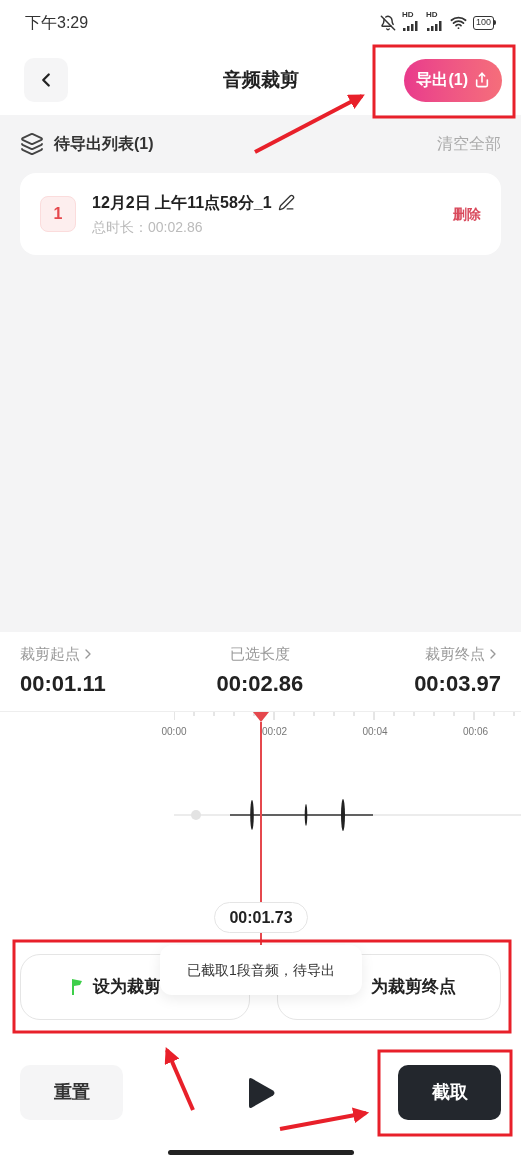  I want to click on selected-length-value: 00:02.86, so click(260, 684).